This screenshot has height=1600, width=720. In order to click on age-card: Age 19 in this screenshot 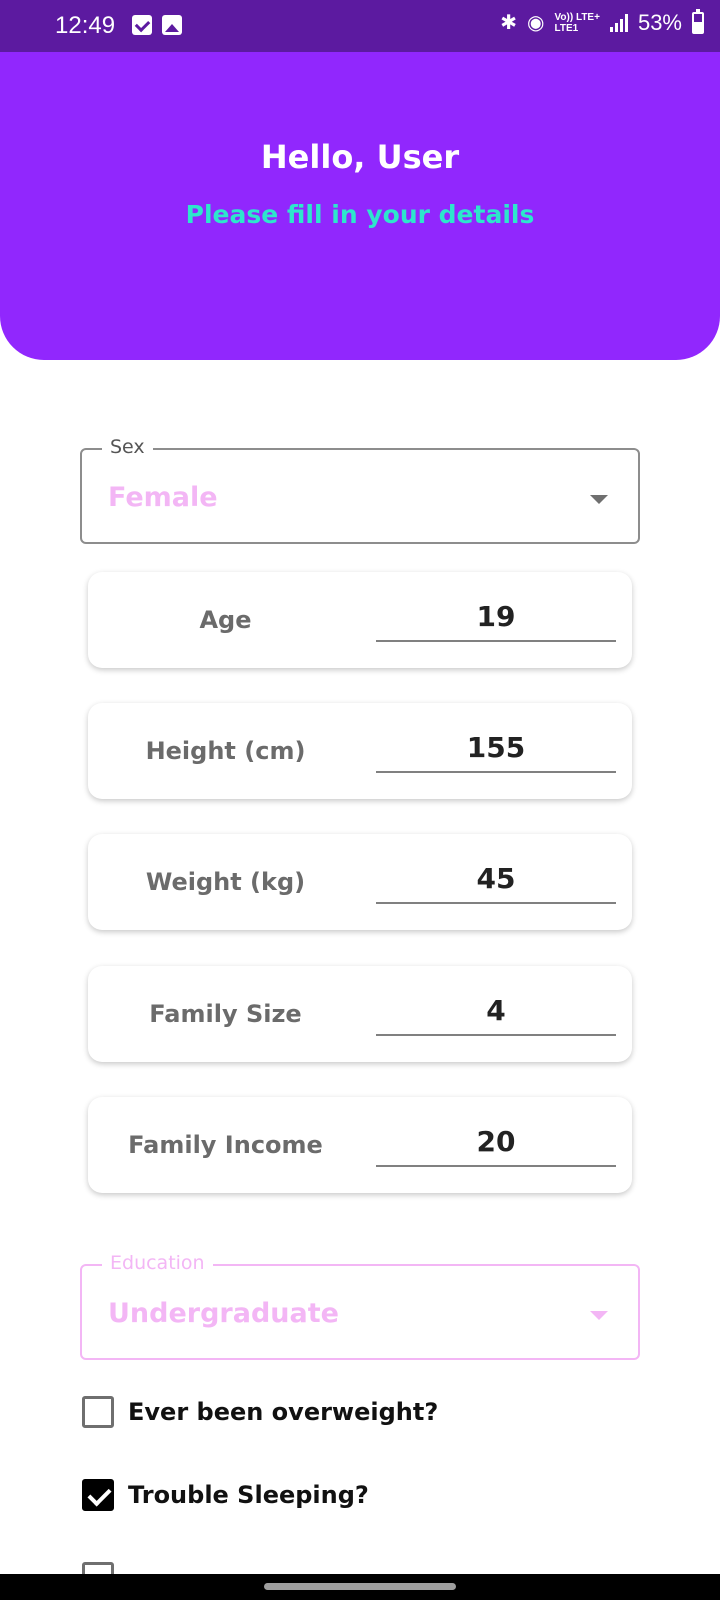, I will do `click(360, 620)`.